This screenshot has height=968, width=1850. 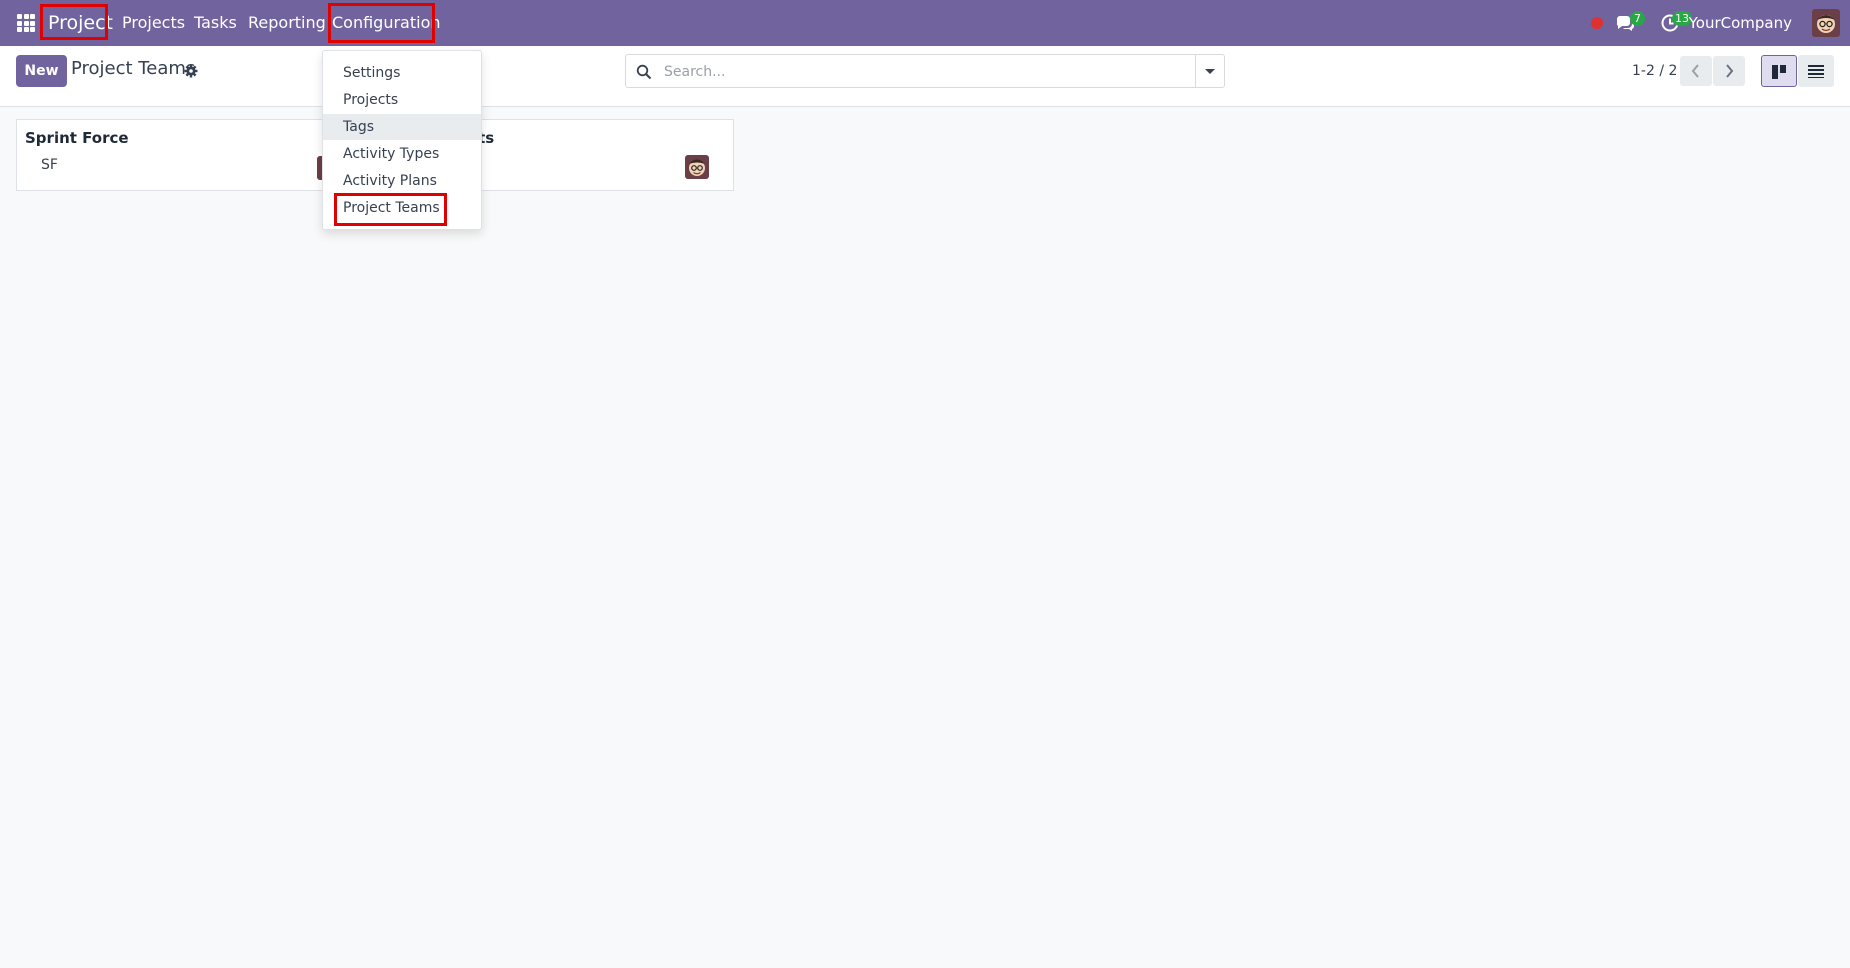 I want to click on new-button: New, so click(x=41, y=71).